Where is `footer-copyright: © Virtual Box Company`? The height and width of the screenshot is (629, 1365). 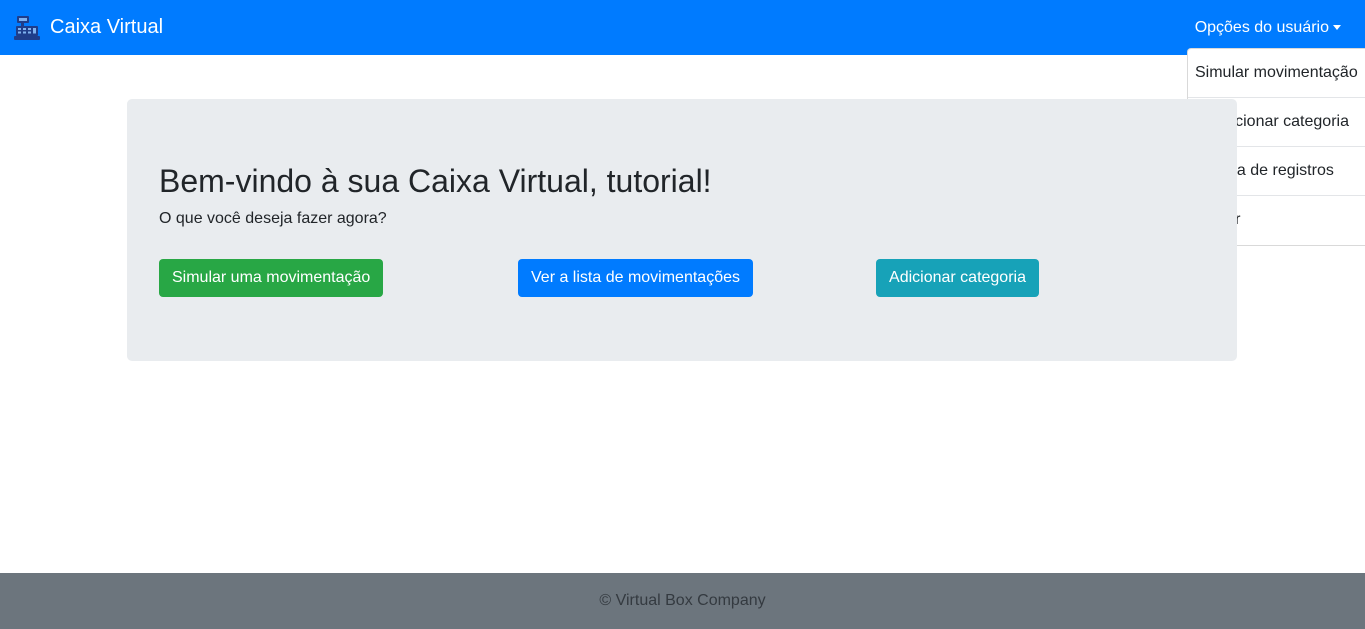
footer-copyright: © Virtual Box Company is located at coordinates (682, 600).